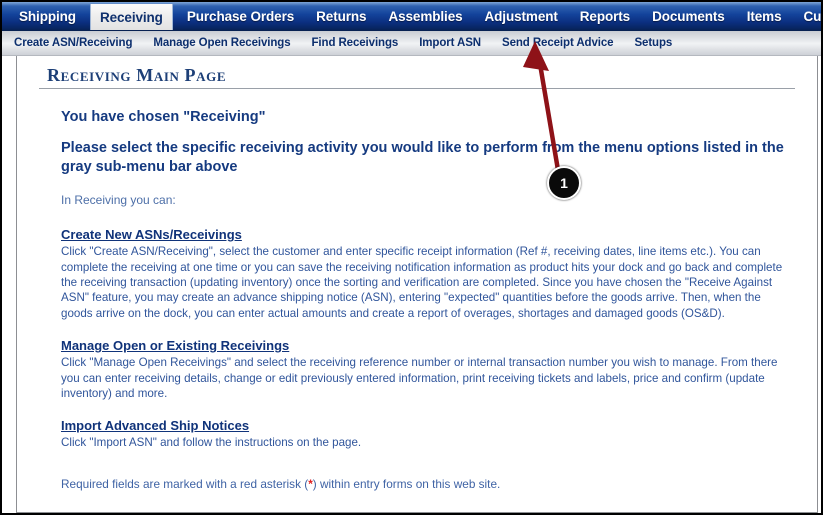 This screenshot has width=823, height=515. I want to click on nav-tab-receiving: Receiving, so click(131, 17).